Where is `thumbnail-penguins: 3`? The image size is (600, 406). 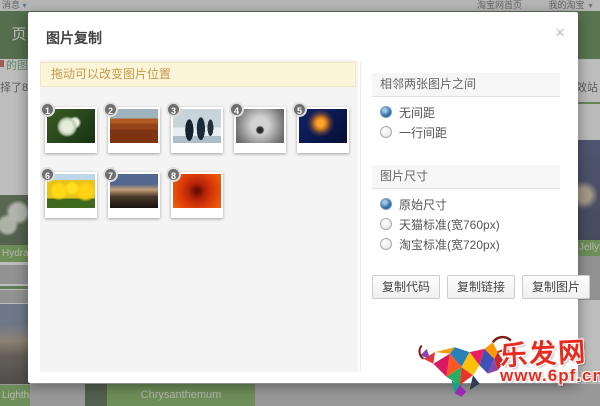
thumbnail-penguins: 3 is located at coordinates (194, 127).